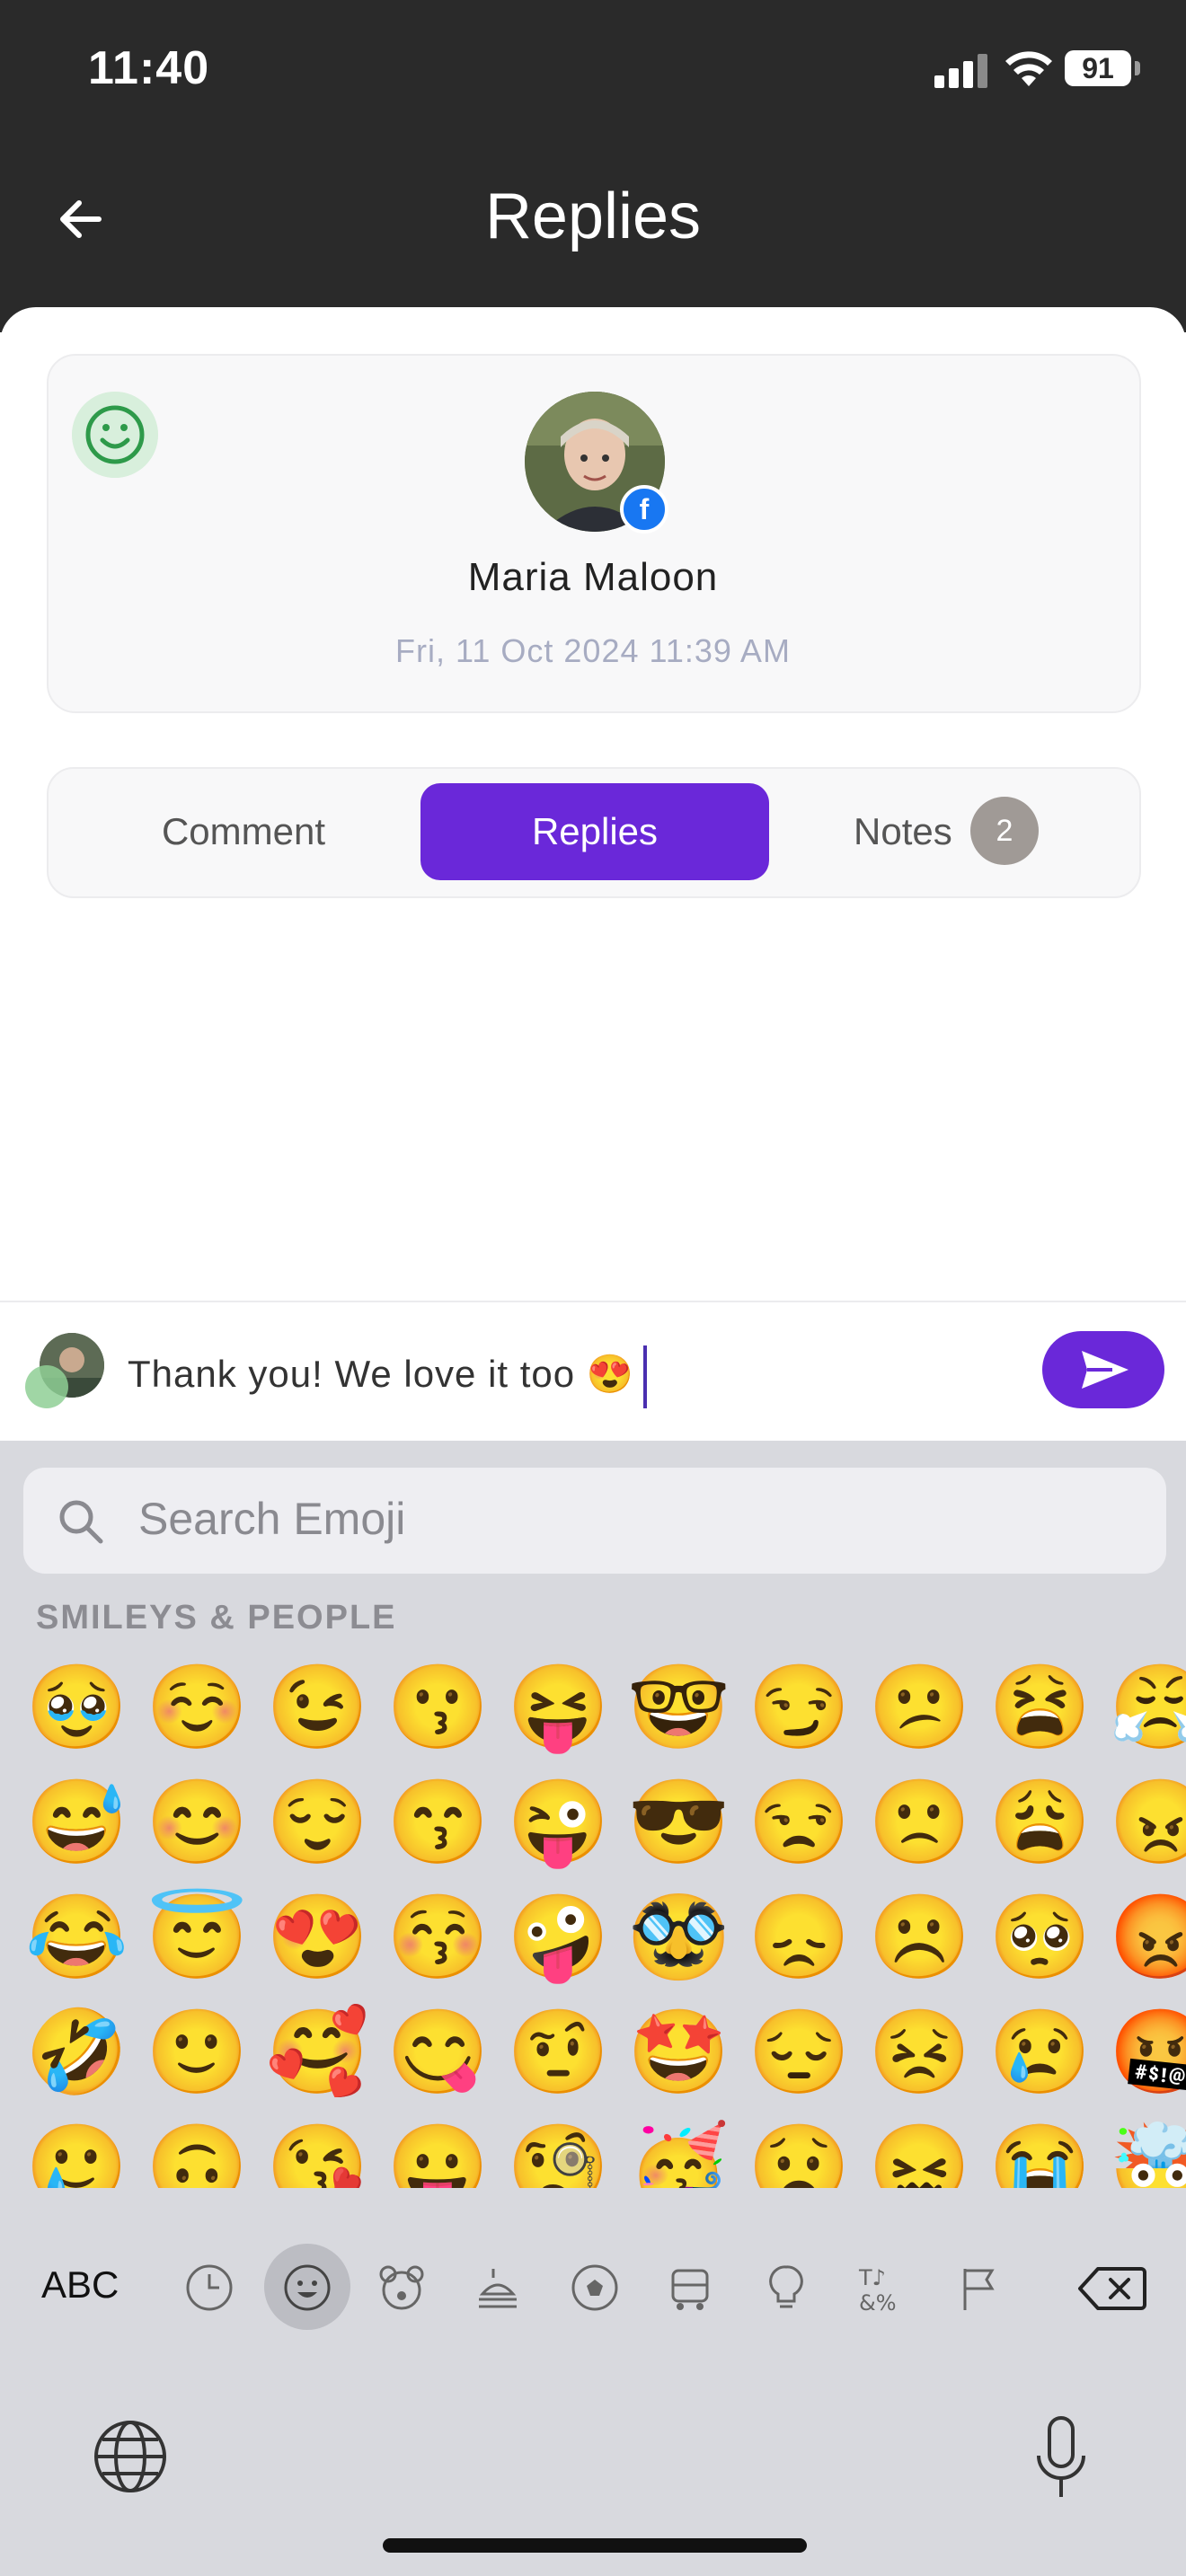 The image size is (1186, 2576). I want to click on send-icon, so click(1105, 1370).